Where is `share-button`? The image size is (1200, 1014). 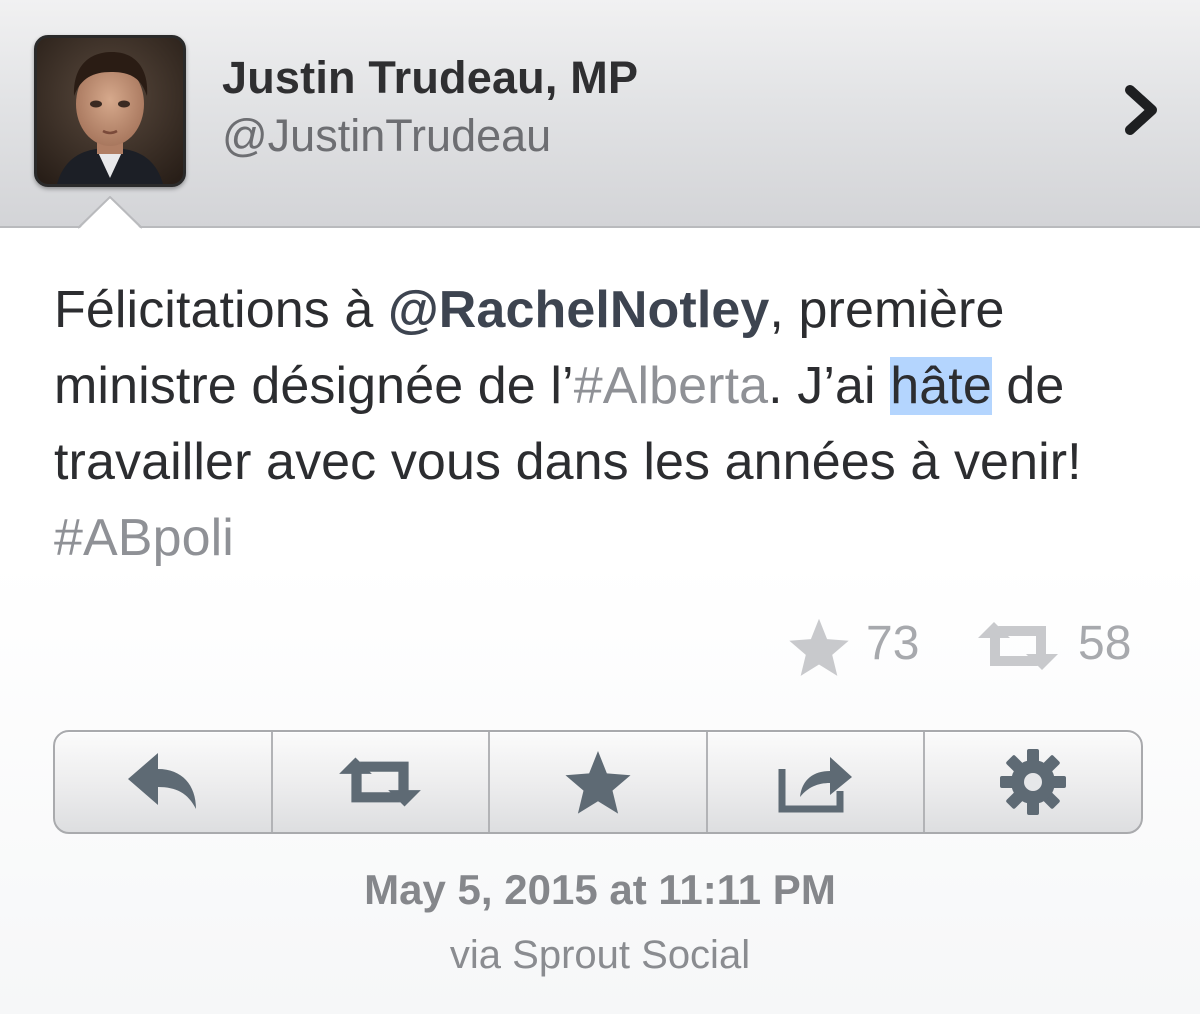
share-button is located at coordinates (817, 782).